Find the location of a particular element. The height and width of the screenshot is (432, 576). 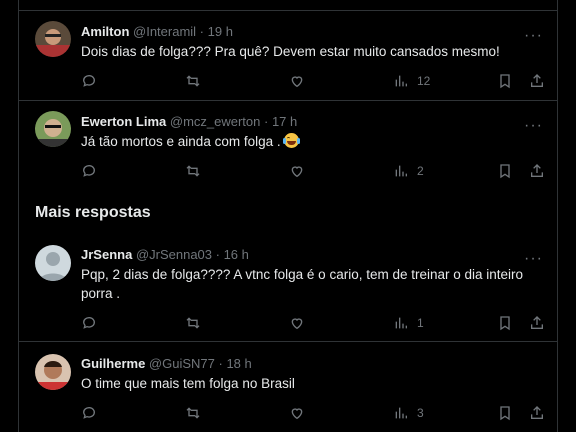

action-bar: 1 is located at coordinates (312, 323).